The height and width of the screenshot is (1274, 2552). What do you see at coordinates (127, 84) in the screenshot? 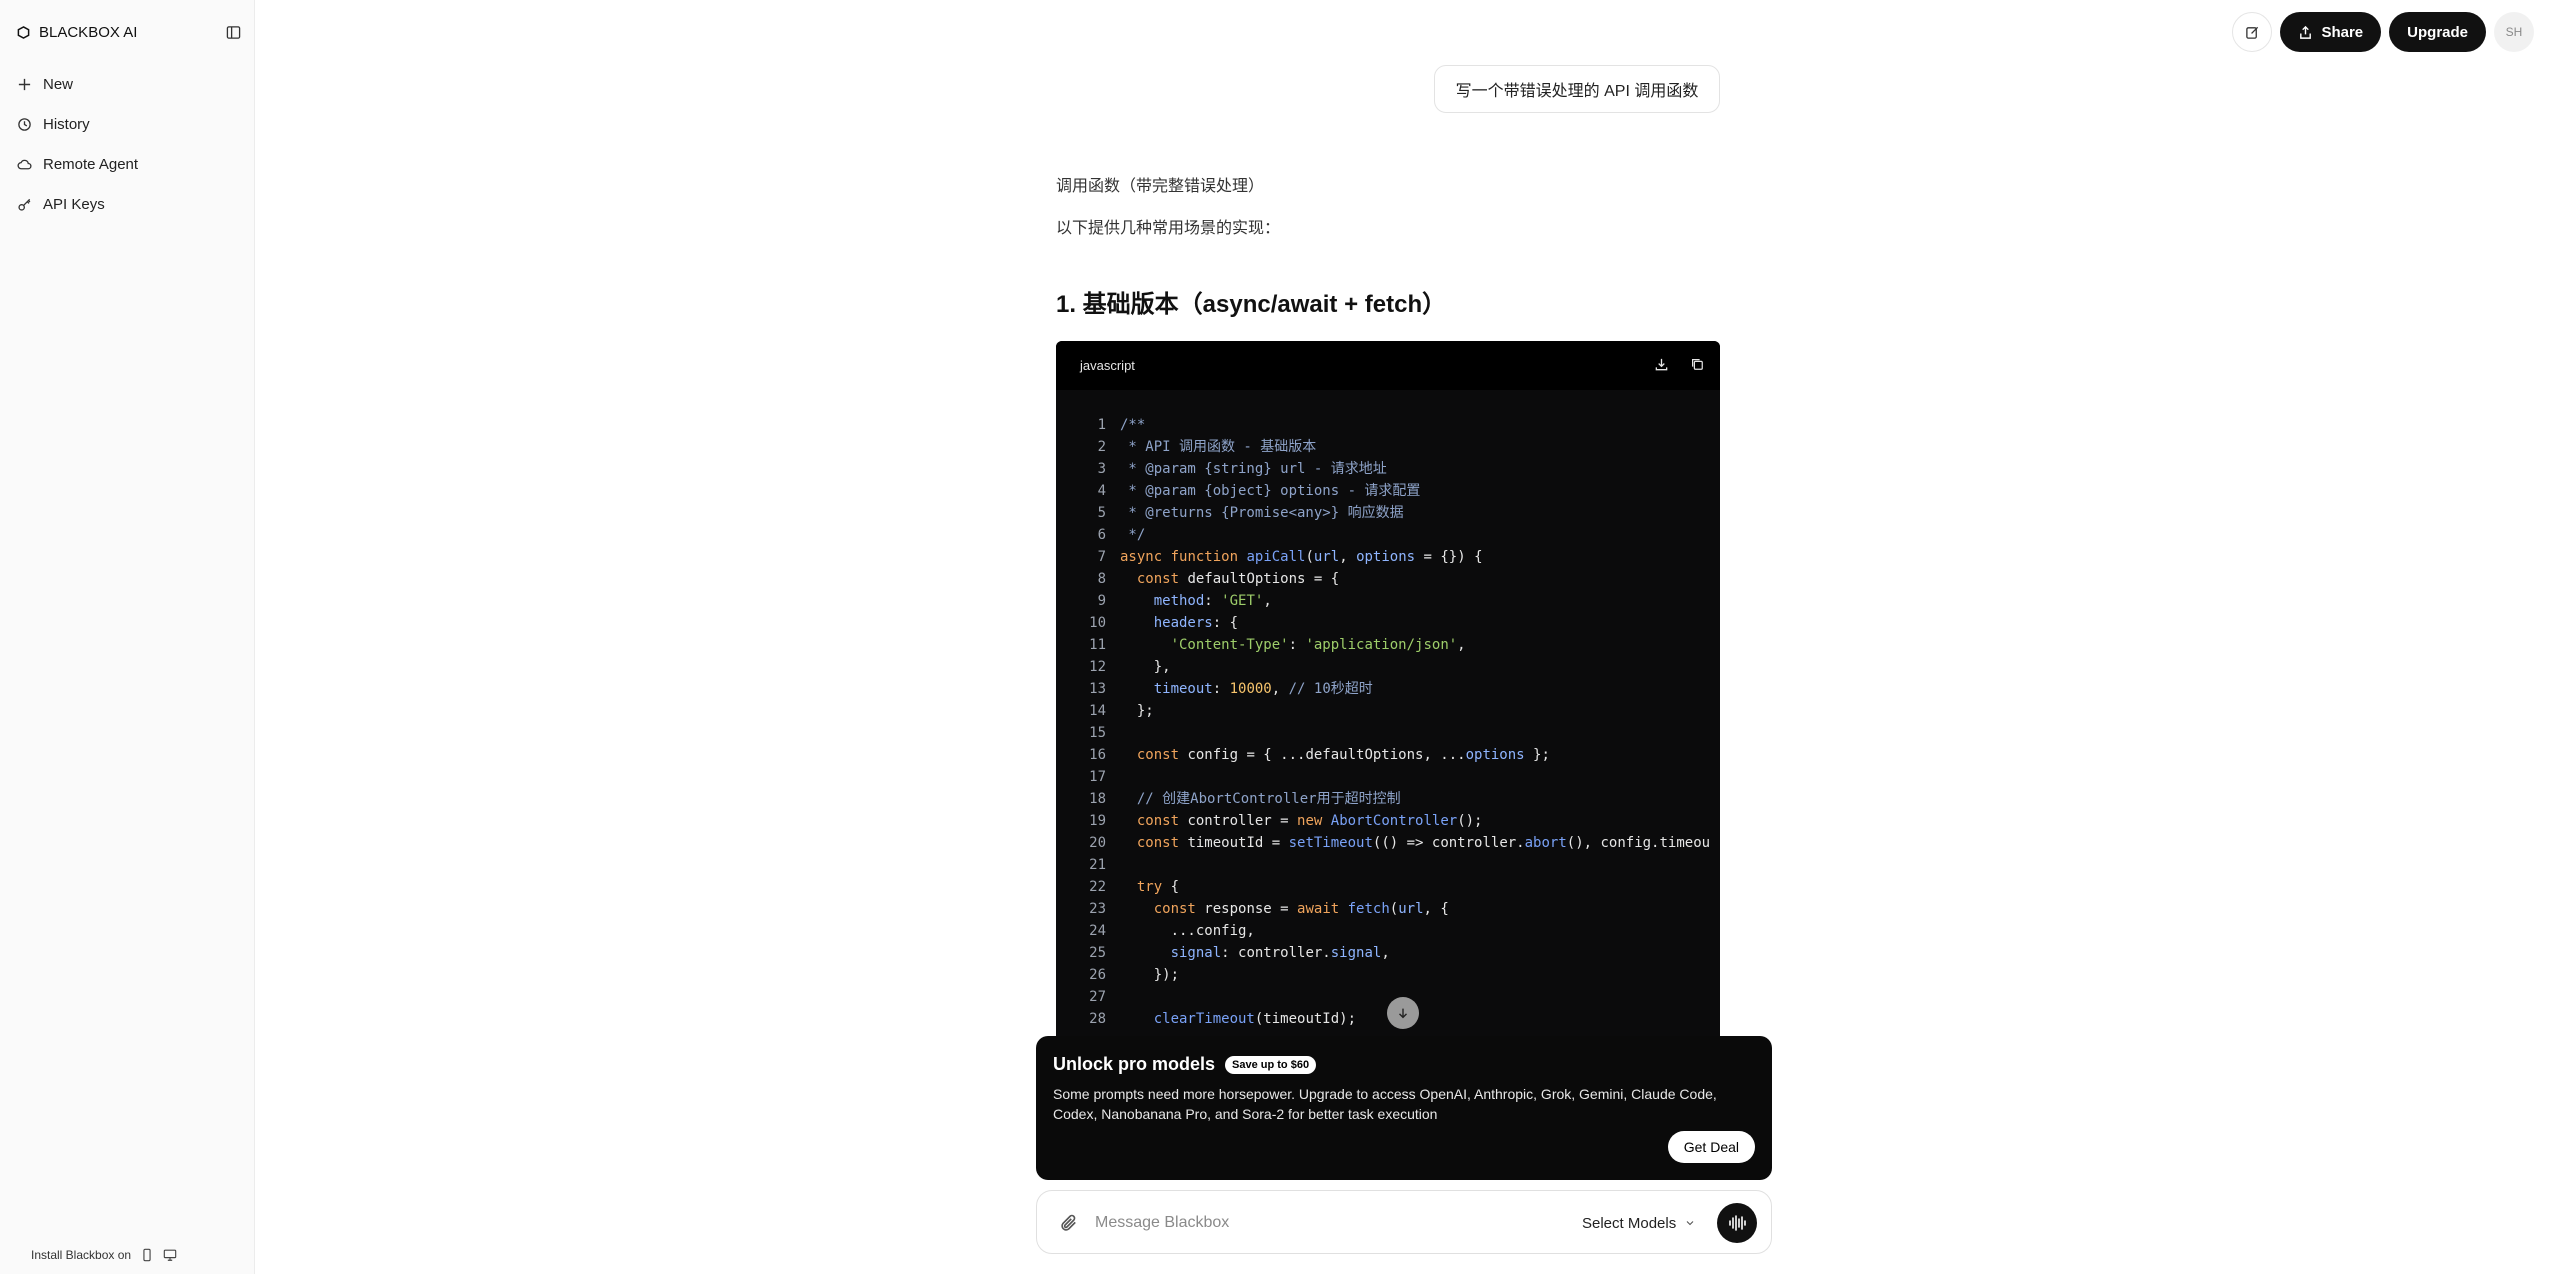
I see `sidebar-item-new: New` at bounding box center [127, 84].